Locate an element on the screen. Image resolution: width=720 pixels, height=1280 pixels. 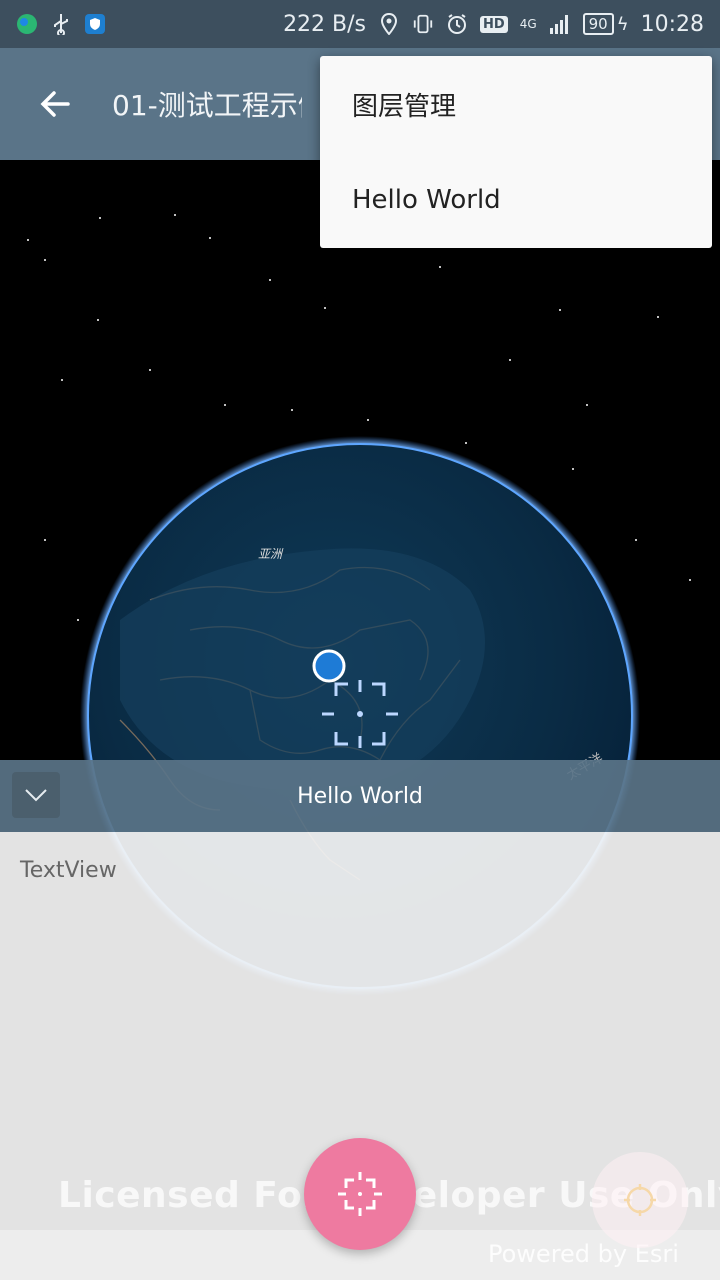
globe-app-icon is located at coordinates (27, 24).